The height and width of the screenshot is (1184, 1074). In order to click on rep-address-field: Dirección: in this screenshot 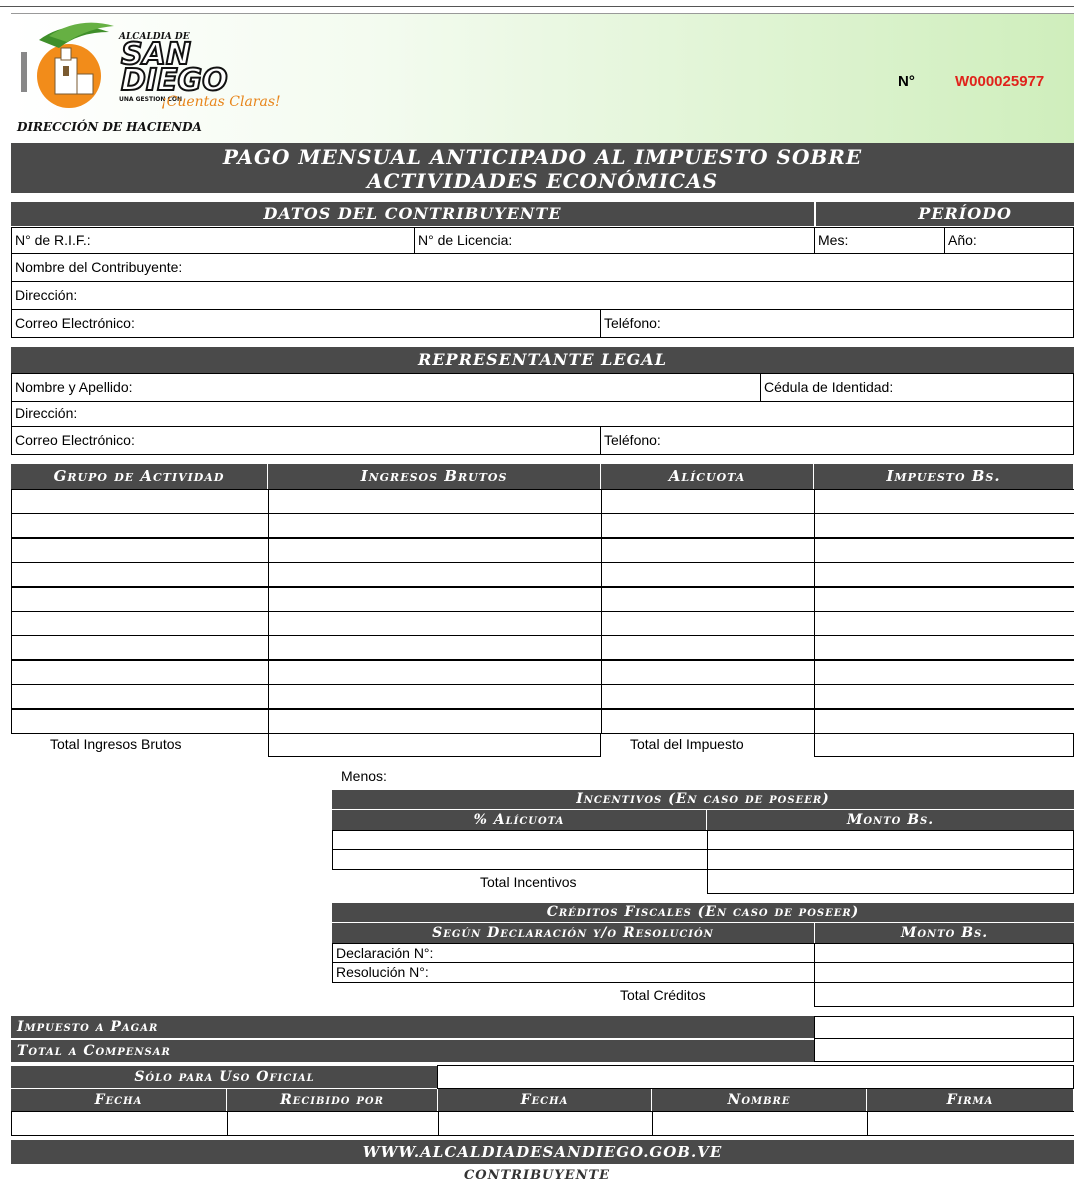, I will do `click(542, 414)`.